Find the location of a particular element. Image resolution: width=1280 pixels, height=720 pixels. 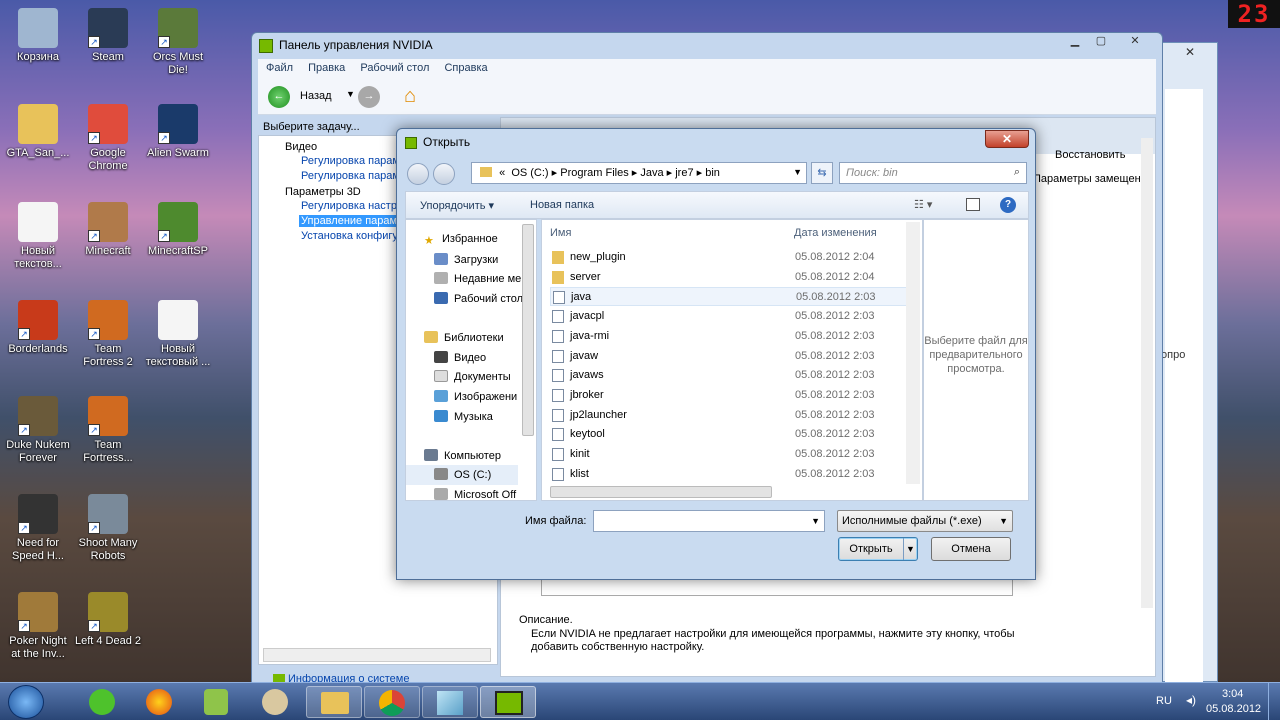

desktop-shortcut: ↗ Steam is located at coordinates (108, 36).